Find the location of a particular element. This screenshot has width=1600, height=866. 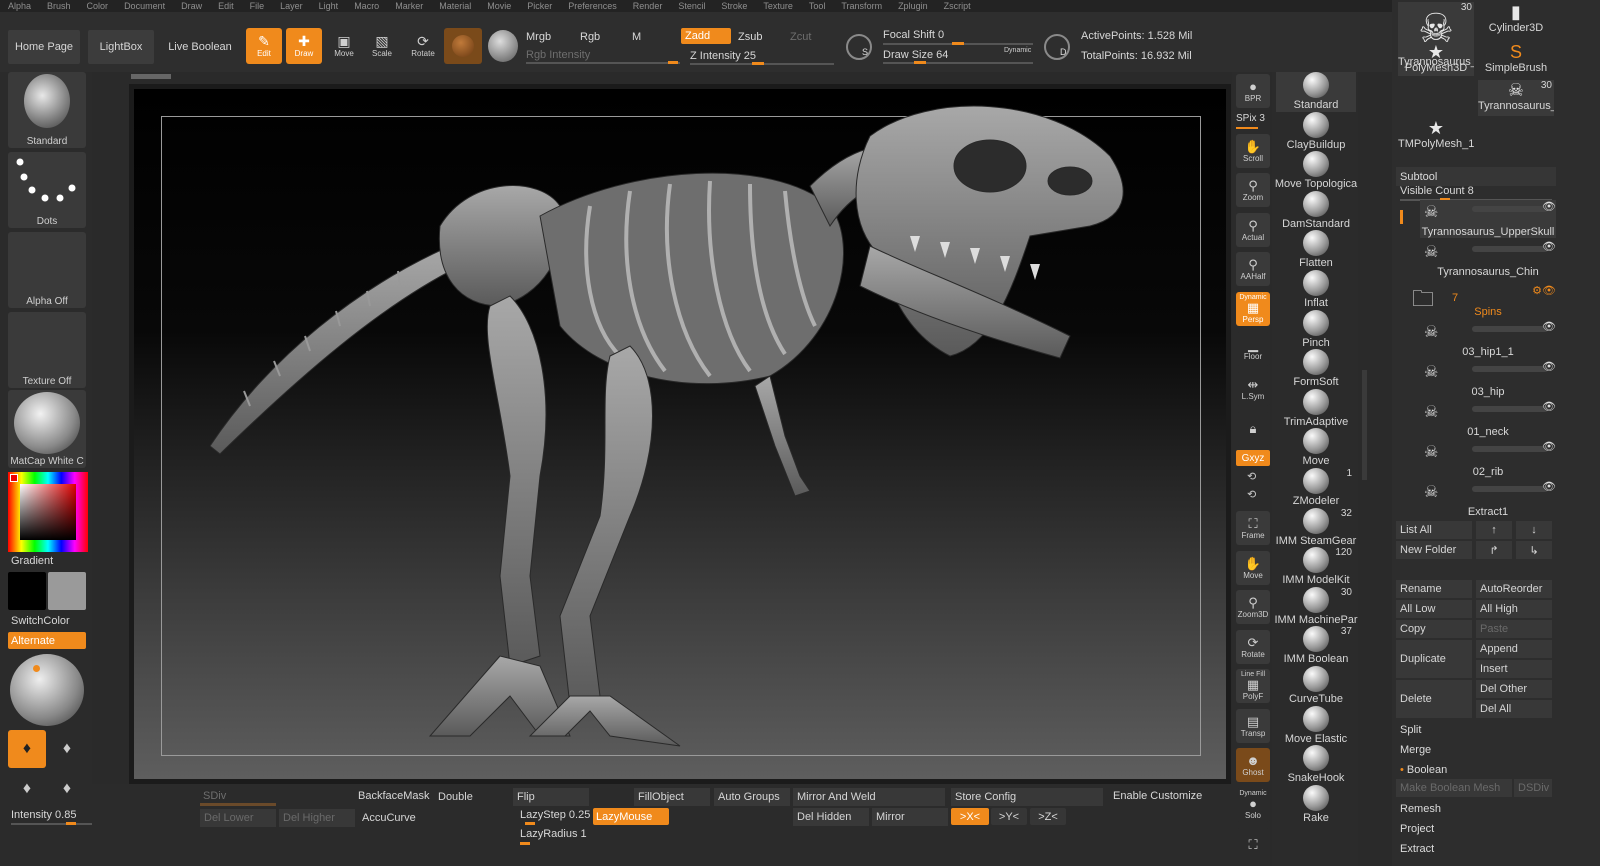

menu-item: Transform is located at coordinates (861, 6).